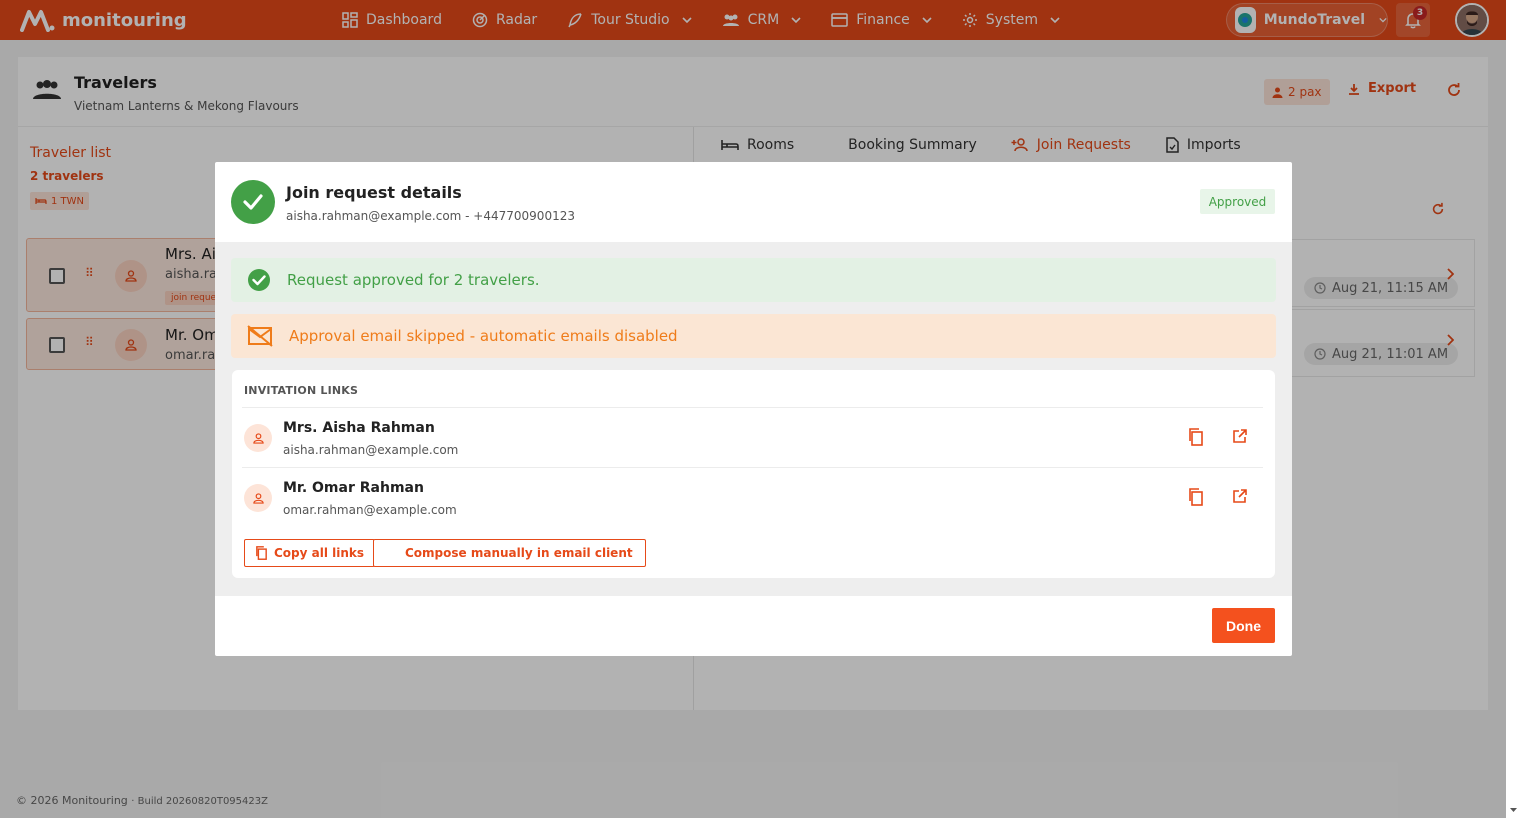 Image resolution: width=1521 pixels, height=818 pixels. What do you see at coordinates (430, 216) in the screenshot?
I see `dialog-contact: aisha.rahman@example.com - +447700900123` at bounding box center [430, 216].